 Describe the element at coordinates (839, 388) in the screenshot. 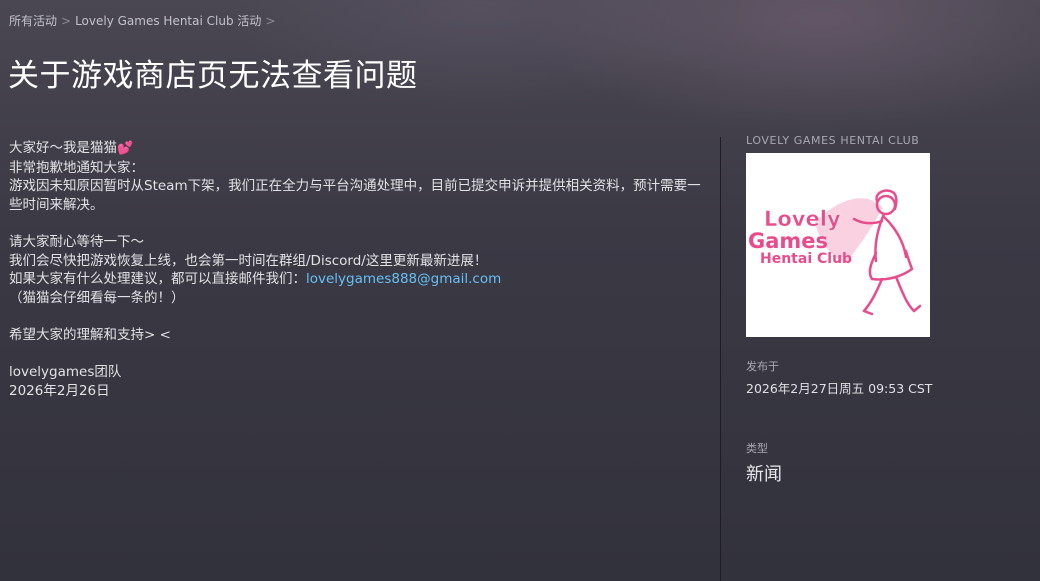

I see `published-value: 2026年2月27日周五 09:53 CST` at that location.